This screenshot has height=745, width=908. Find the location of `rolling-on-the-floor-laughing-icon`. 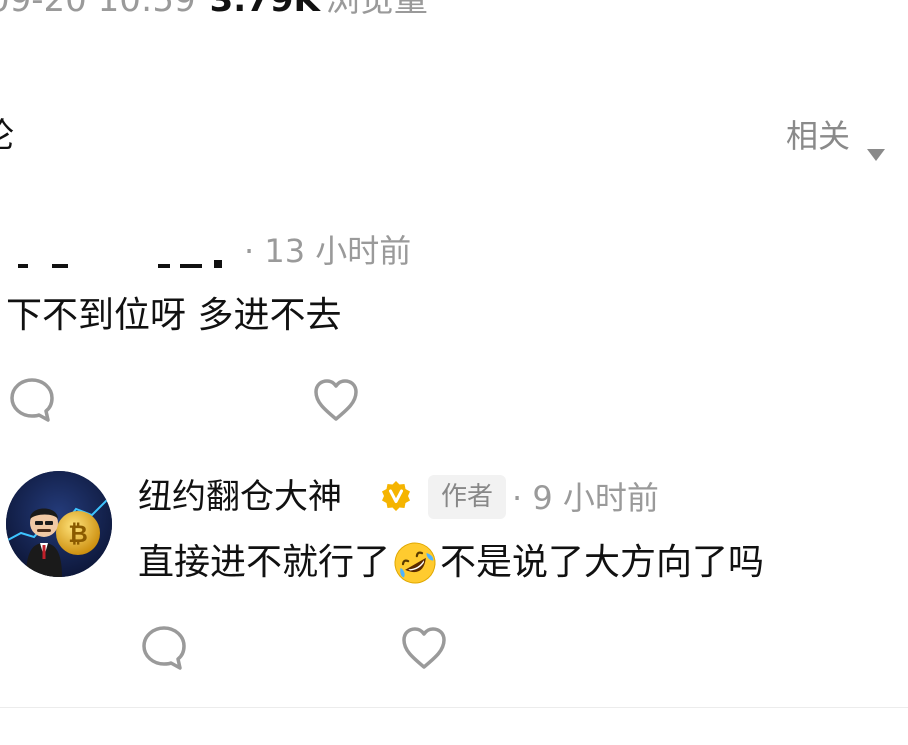

rolling-on-the-floor-laughing-icon is located at coordinates (415, 563).